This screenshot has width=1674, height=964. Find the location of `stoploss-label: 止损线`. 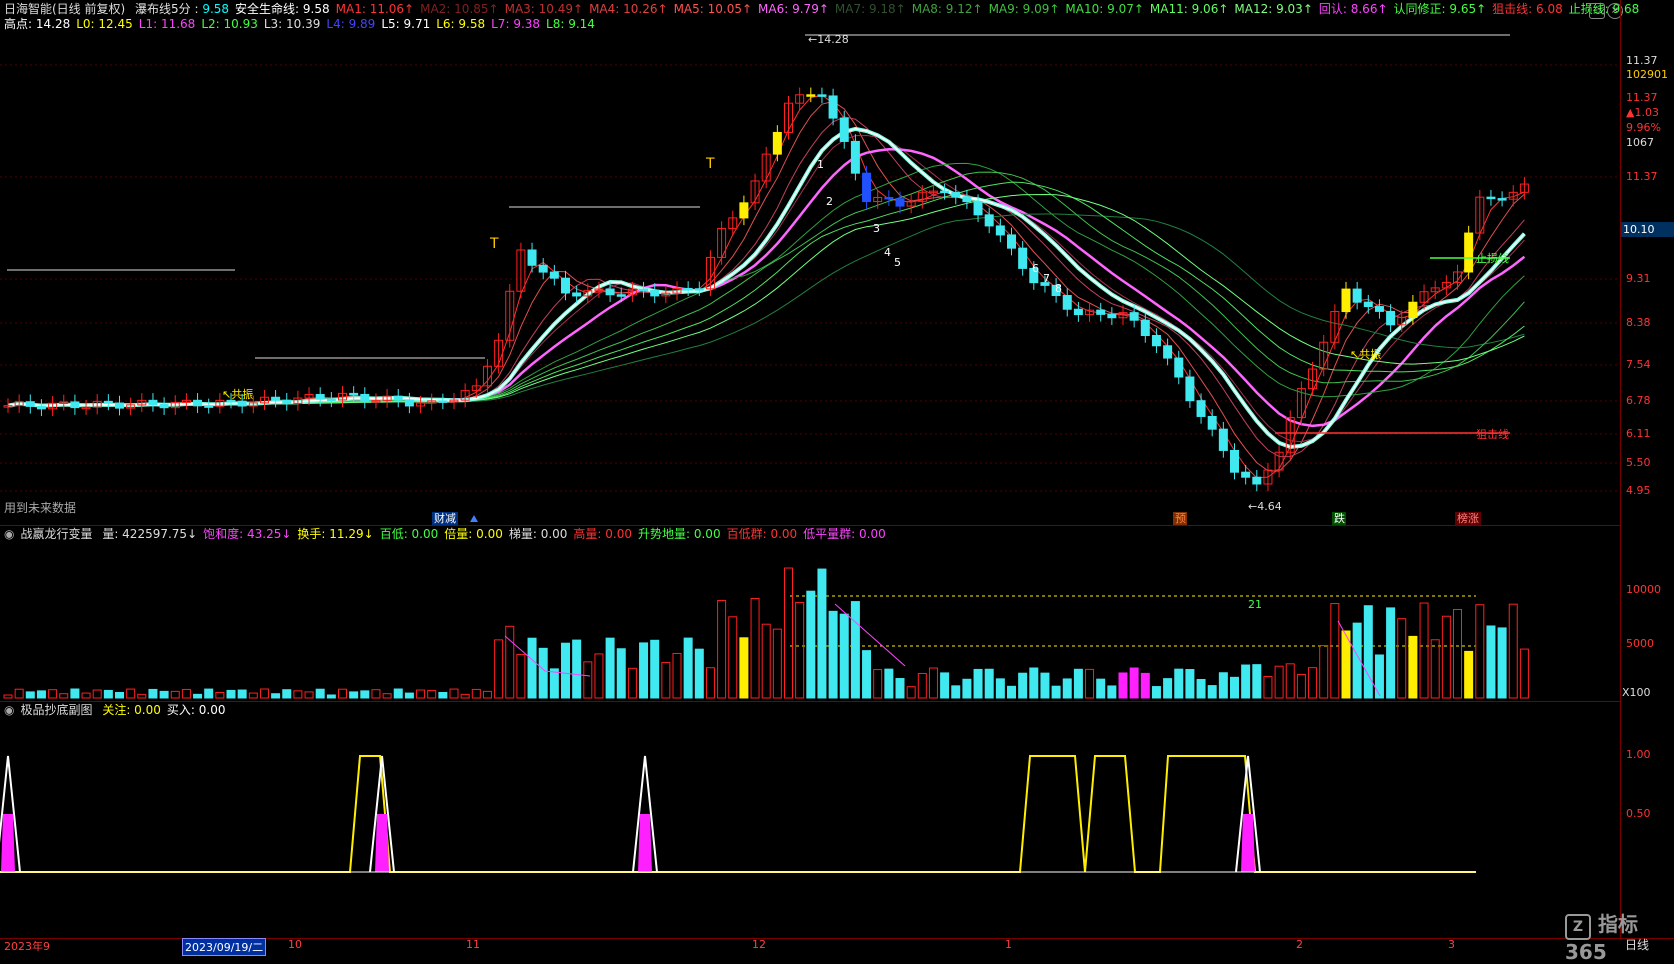

stoploss-label: 止损线 is located at coordinates (1492, 258).